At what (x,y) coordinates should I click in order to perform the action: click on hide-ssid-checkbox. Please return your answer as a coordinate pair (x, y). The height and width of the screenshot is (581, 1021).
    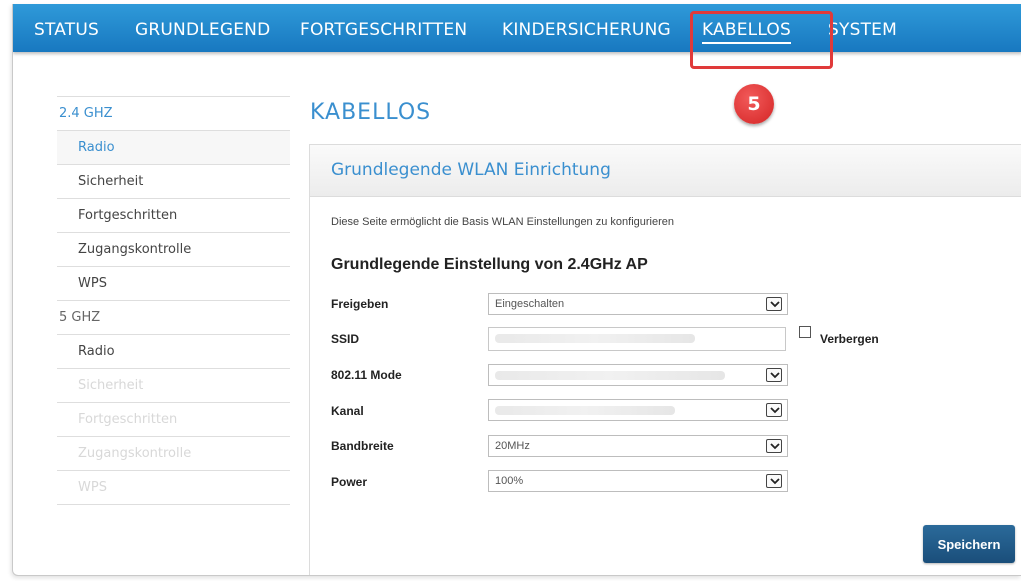
    Looking at the image, I should click on (805, 332).